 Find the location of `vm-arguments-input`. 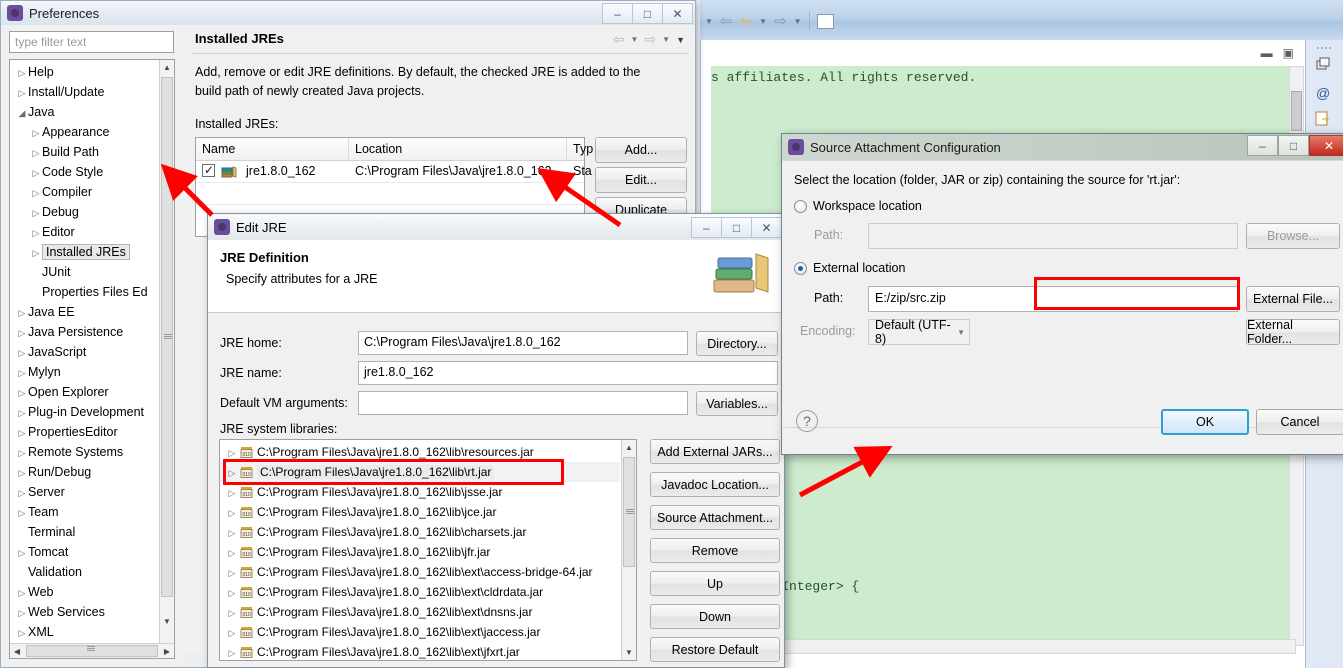

vm-arguments-input is located at coordinates (523, 403).